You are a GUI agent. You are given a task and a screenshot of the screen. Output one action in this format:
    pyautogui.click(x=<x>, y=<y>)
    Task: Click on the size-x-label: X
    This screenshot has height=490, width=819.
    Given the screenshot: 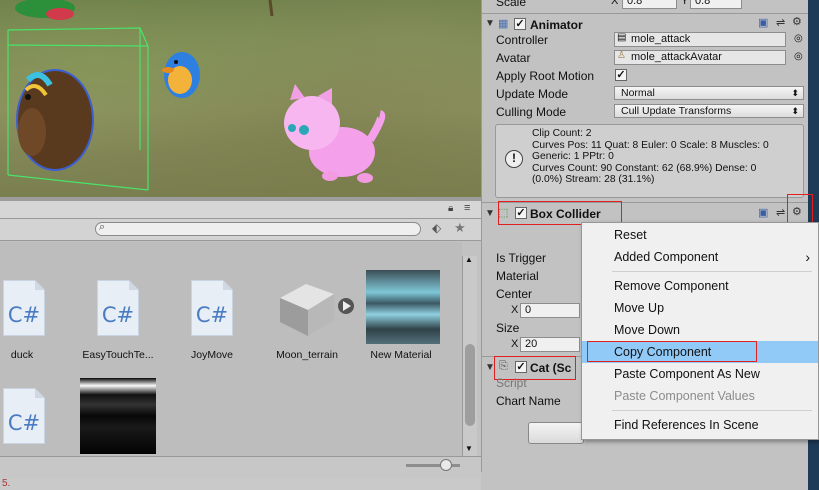 What is the action you would take?
    pyautogui.click(x=515, y=344)
    